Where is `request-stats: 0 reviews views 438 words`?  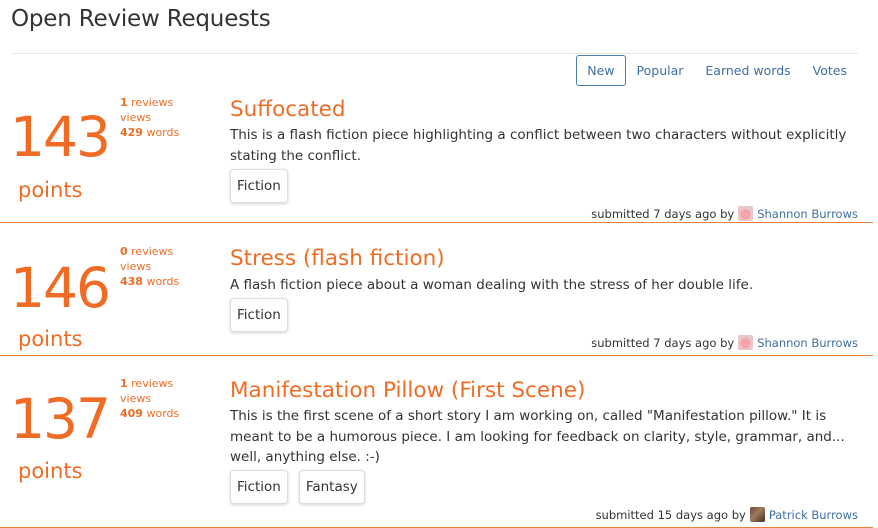 request-stats: 0 reviews views 438 words is located at coordinates (149, 266).